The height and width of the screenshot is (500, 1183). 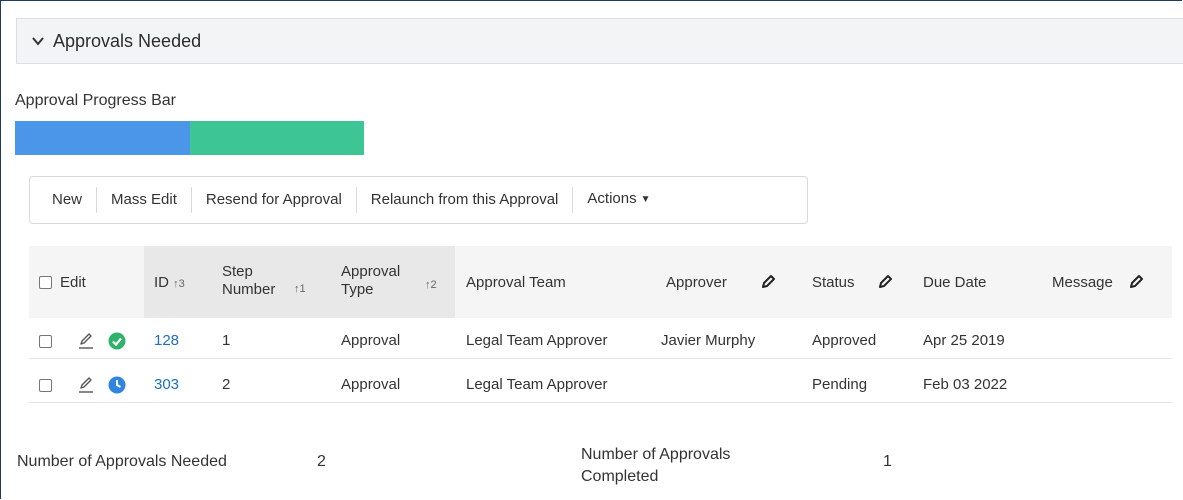 I want to click on due-date-cell: Apr 25 2019, so click(x=964, y=340).